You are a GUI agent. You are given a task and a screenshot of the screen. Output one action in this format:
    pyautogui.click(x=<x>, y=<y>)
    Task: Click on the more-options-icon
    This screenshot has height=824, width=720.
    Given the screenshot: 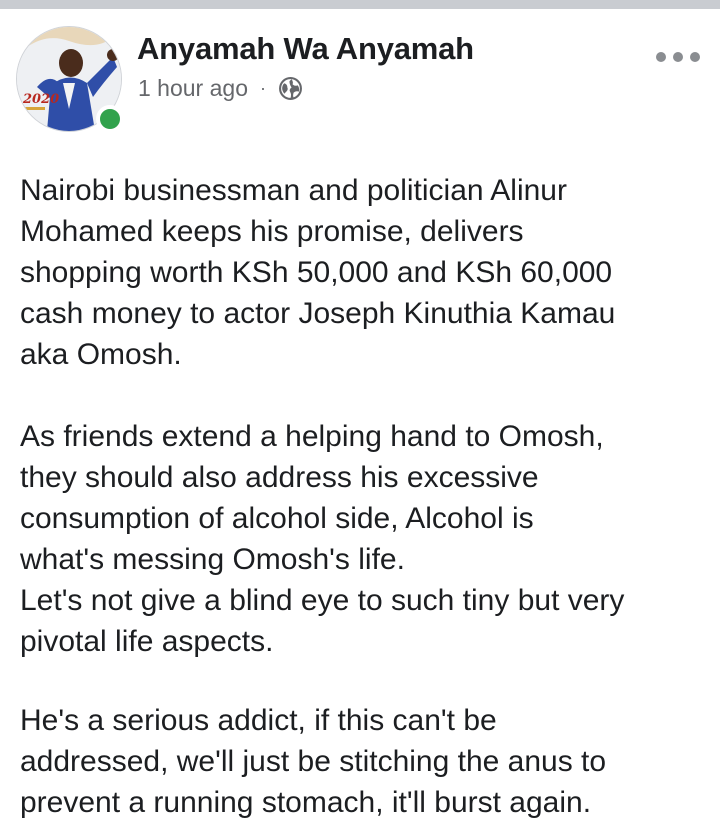 What is the action you would take?
    pyautogui.click(x=678, y=57)
    